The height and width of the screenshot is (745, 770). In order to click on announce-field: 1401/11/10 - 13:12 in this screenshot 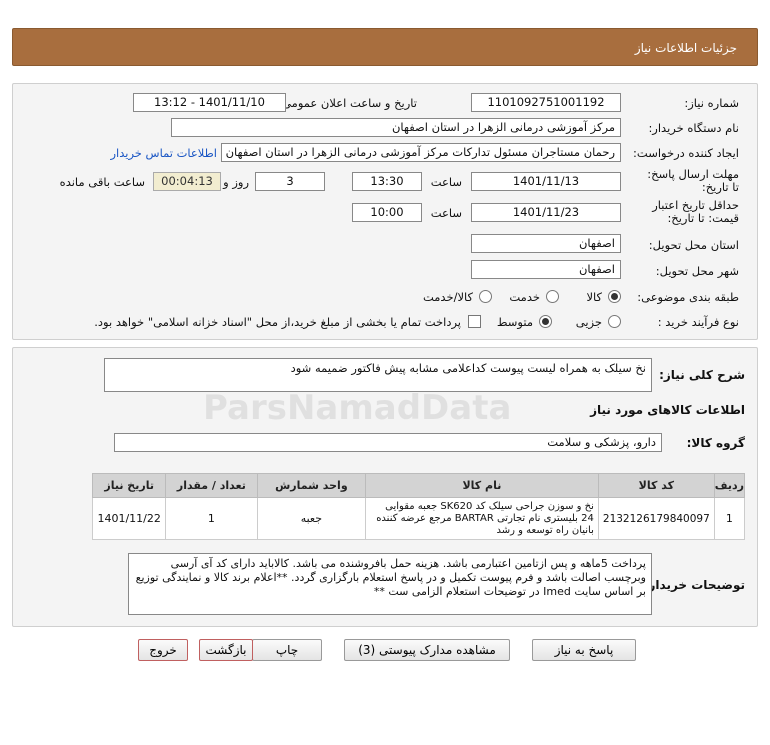, I will do `click(209, 102)`.